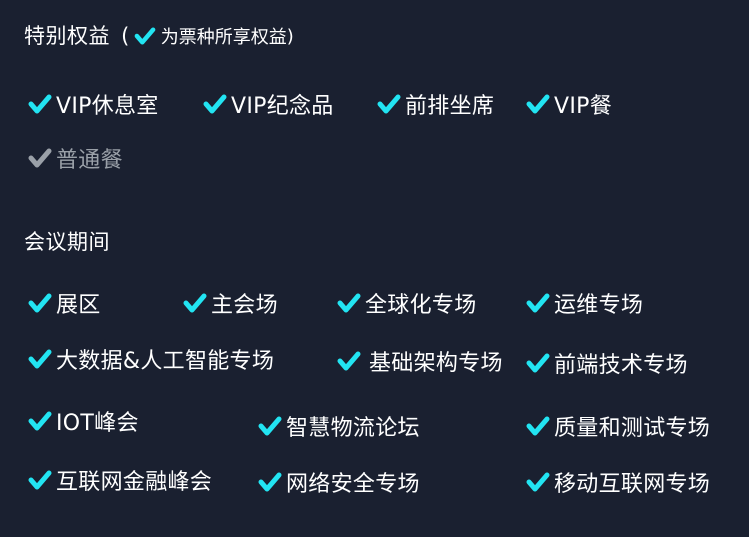 The width and height of the screenshot is (749, 537). I want to click on session-bigdata-ai: 大数据&人工智能专场, so click(151, 359).